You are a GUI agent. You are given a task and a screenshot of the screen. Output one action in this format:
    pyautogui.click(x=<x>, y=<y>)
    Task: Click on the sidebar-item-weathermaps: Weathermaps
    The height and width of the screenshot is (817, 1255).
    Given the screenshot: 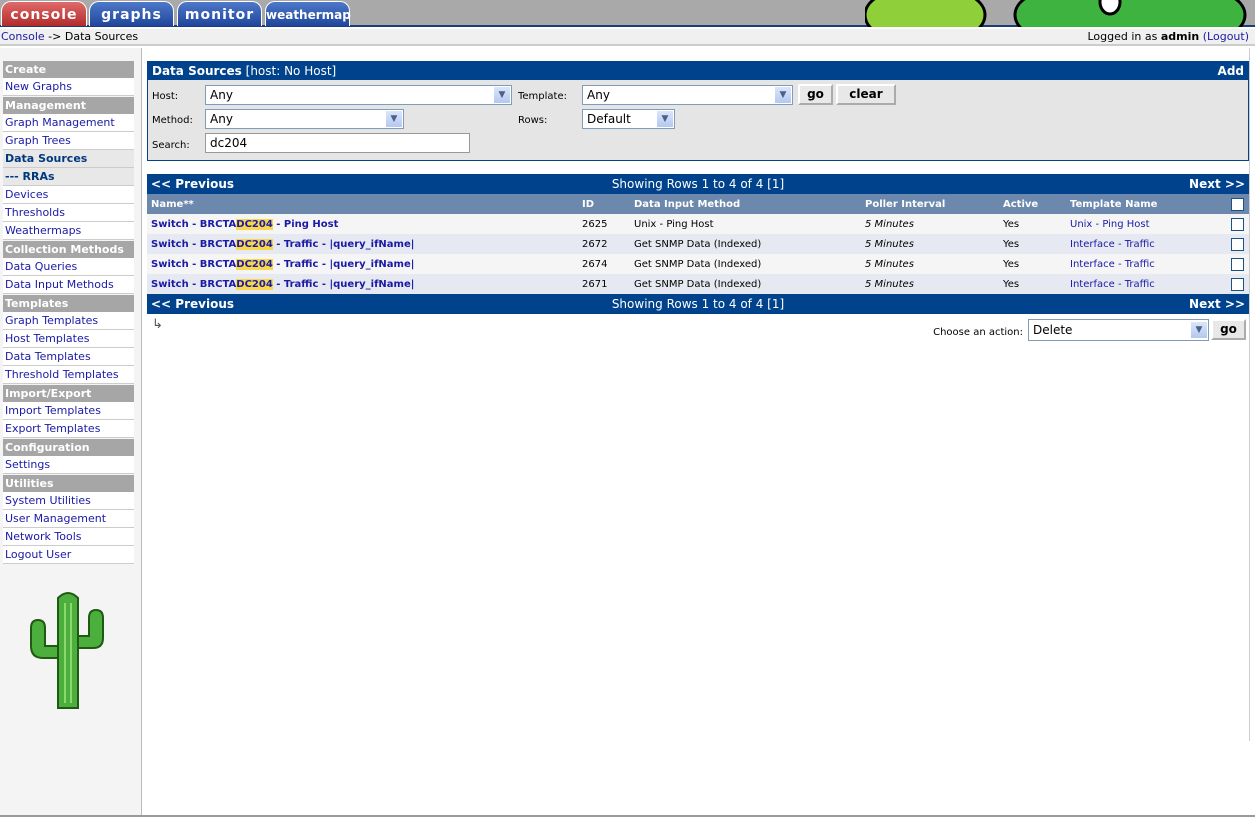 What is the action you would take?
    pyautogui.click(x=68, y=231)
    